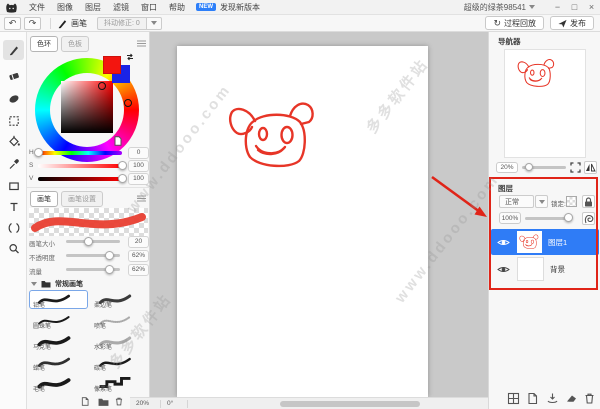  I want to click on navigator-zoom-value: 20%, so click(507, 167).